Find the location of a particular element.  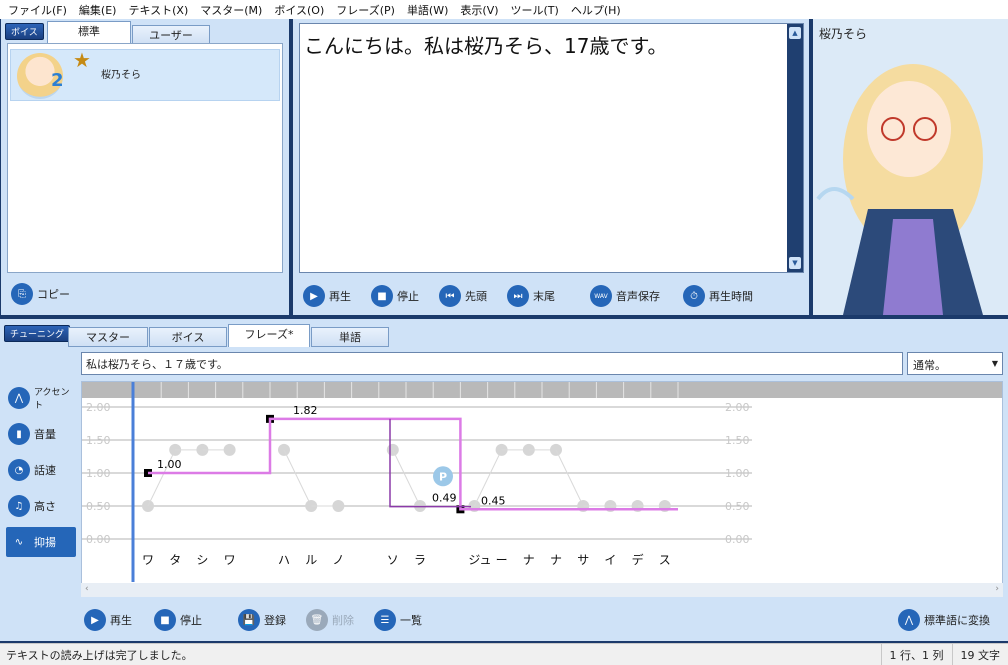

save-audio-button: WAV 音声保存 is located at coordinates (625, 296).